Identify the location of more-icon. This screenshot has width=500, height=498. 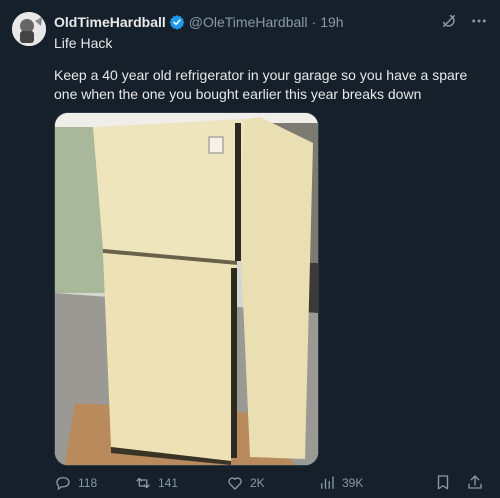
(479, 21).